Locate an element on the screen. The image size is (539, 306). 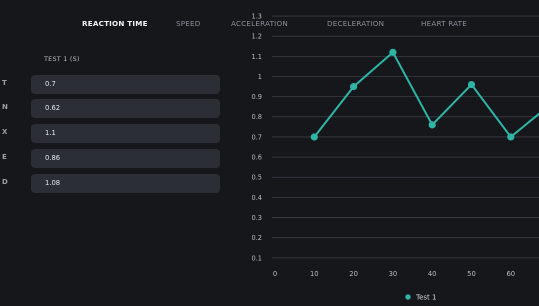
y-tick-label: 0.4 is located at coordinates (257, 198).